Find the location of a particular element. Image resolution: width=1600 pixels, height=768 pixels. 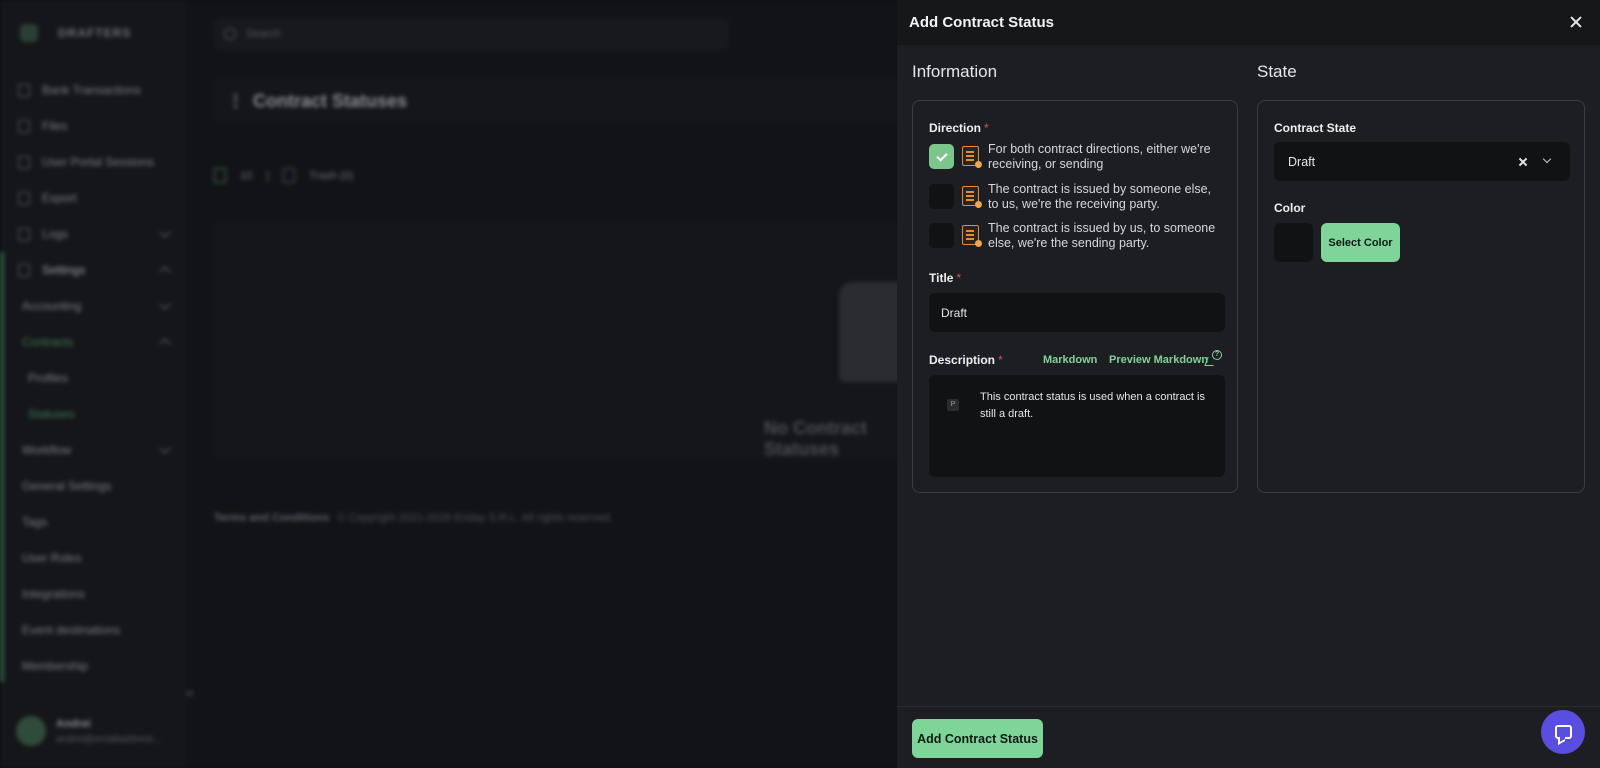

brand: DRAFTERS is located at coordinates (75, 33).